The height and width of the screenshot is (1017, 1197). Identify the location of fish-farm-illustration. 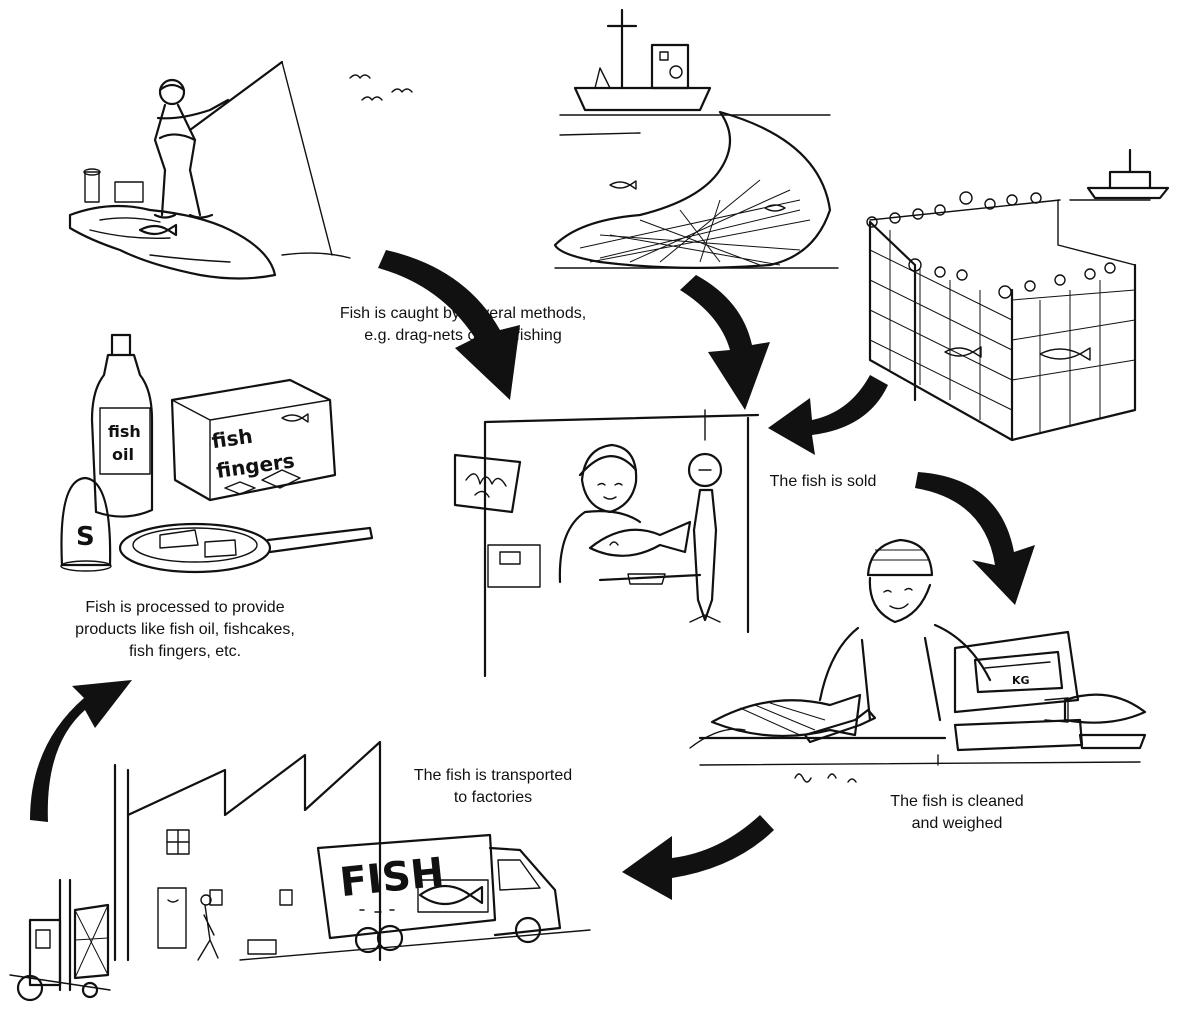
(1017, 295).